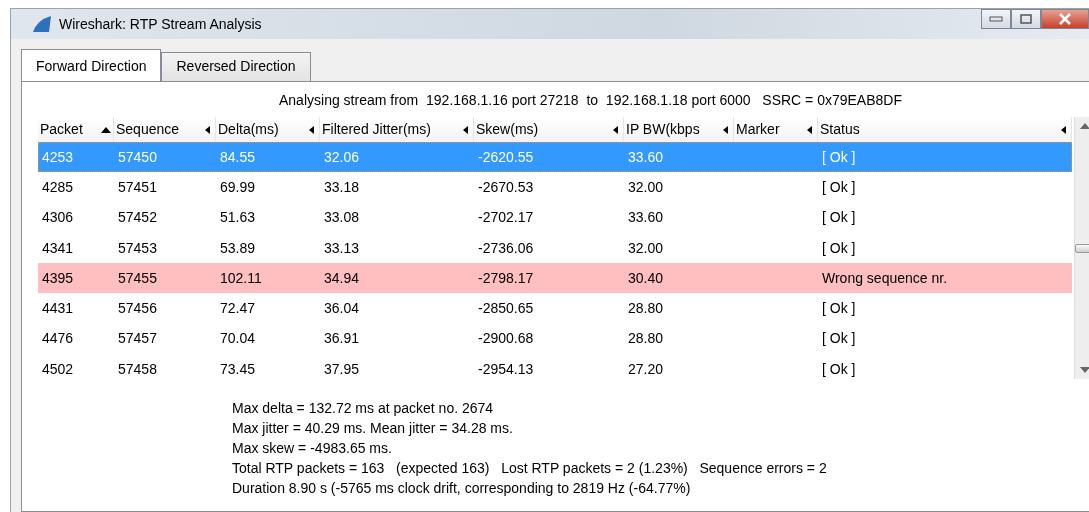 The width and height of the screenshot is (1089, 512). Describe the element at coordinates (238, 187) in the screenshot. I see `table-cell-text: 69.99` at that location.